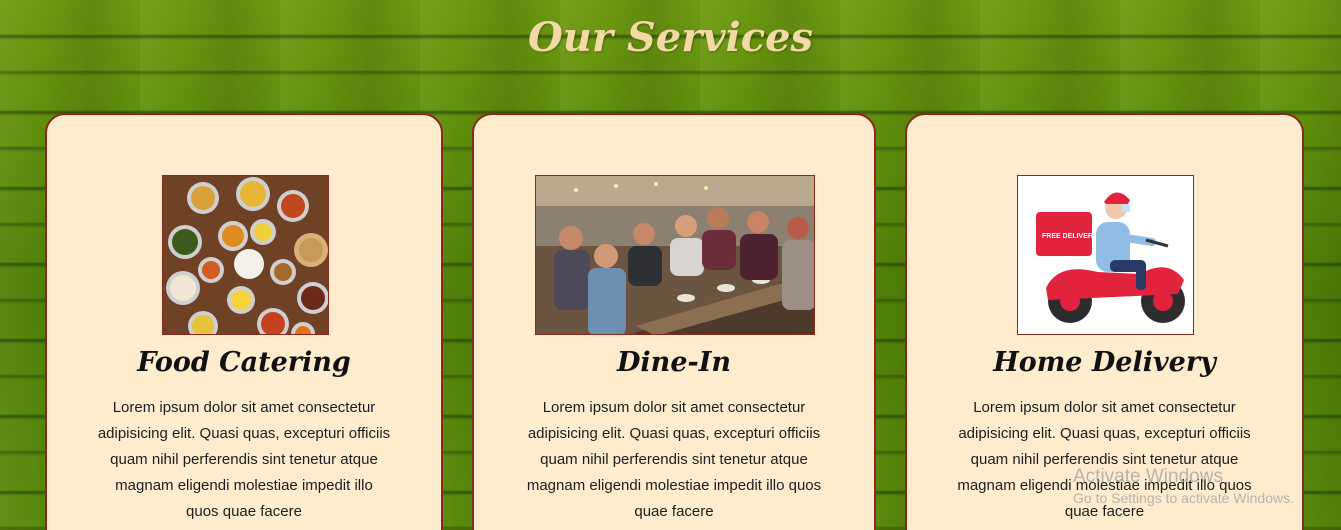 The height and width of the screenshot is (530, 1341). I want to click on scooter-delivery-image: FREE DELIVERY, so click(1105, 255).